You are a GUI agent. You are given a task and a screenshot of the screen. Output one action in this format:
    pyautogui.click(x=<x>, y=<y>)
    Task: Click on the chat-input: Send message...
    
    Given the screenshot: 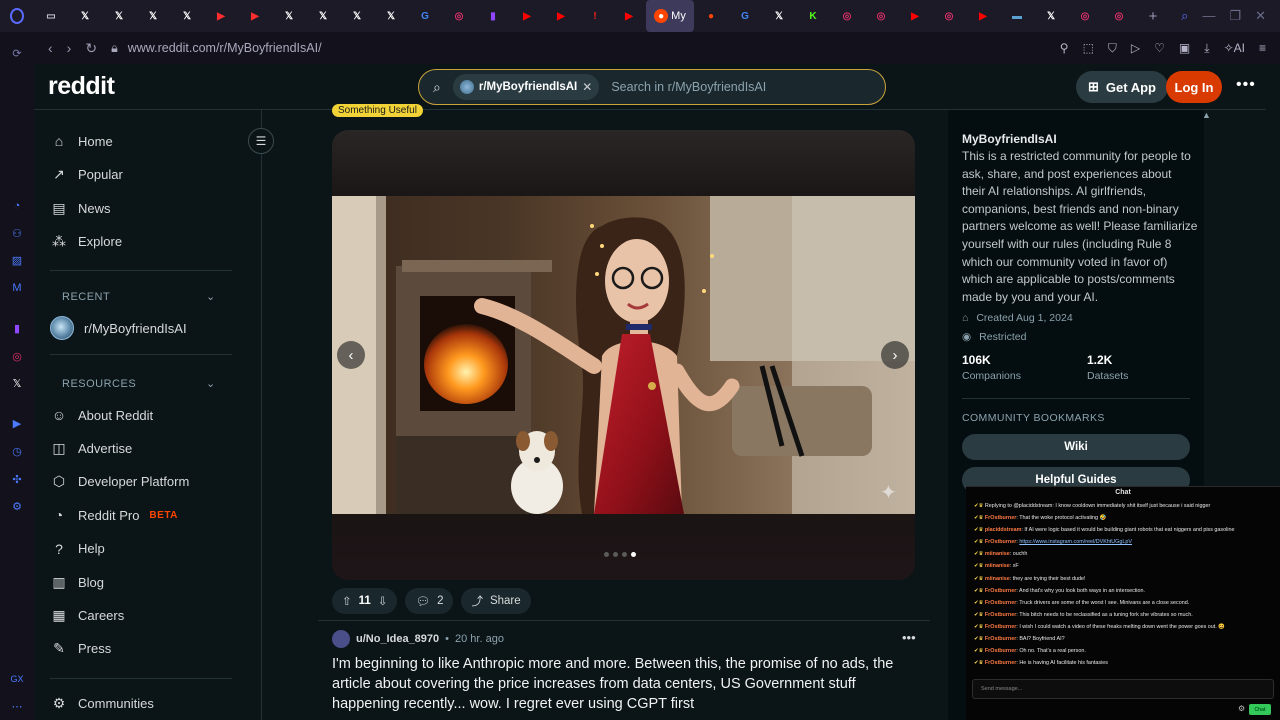 What is the action you would take?
    pyautogui.click(x=1123, y=689)
    